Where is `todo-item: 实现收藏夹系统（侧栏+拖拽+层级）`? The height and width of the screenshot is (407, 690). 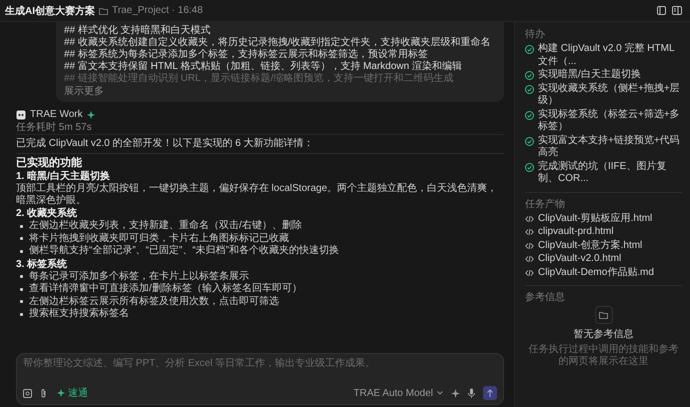 todo-item: 实现收藏夹系统（侧栏+拖拽+层级） is located at coordinates (609, 95).